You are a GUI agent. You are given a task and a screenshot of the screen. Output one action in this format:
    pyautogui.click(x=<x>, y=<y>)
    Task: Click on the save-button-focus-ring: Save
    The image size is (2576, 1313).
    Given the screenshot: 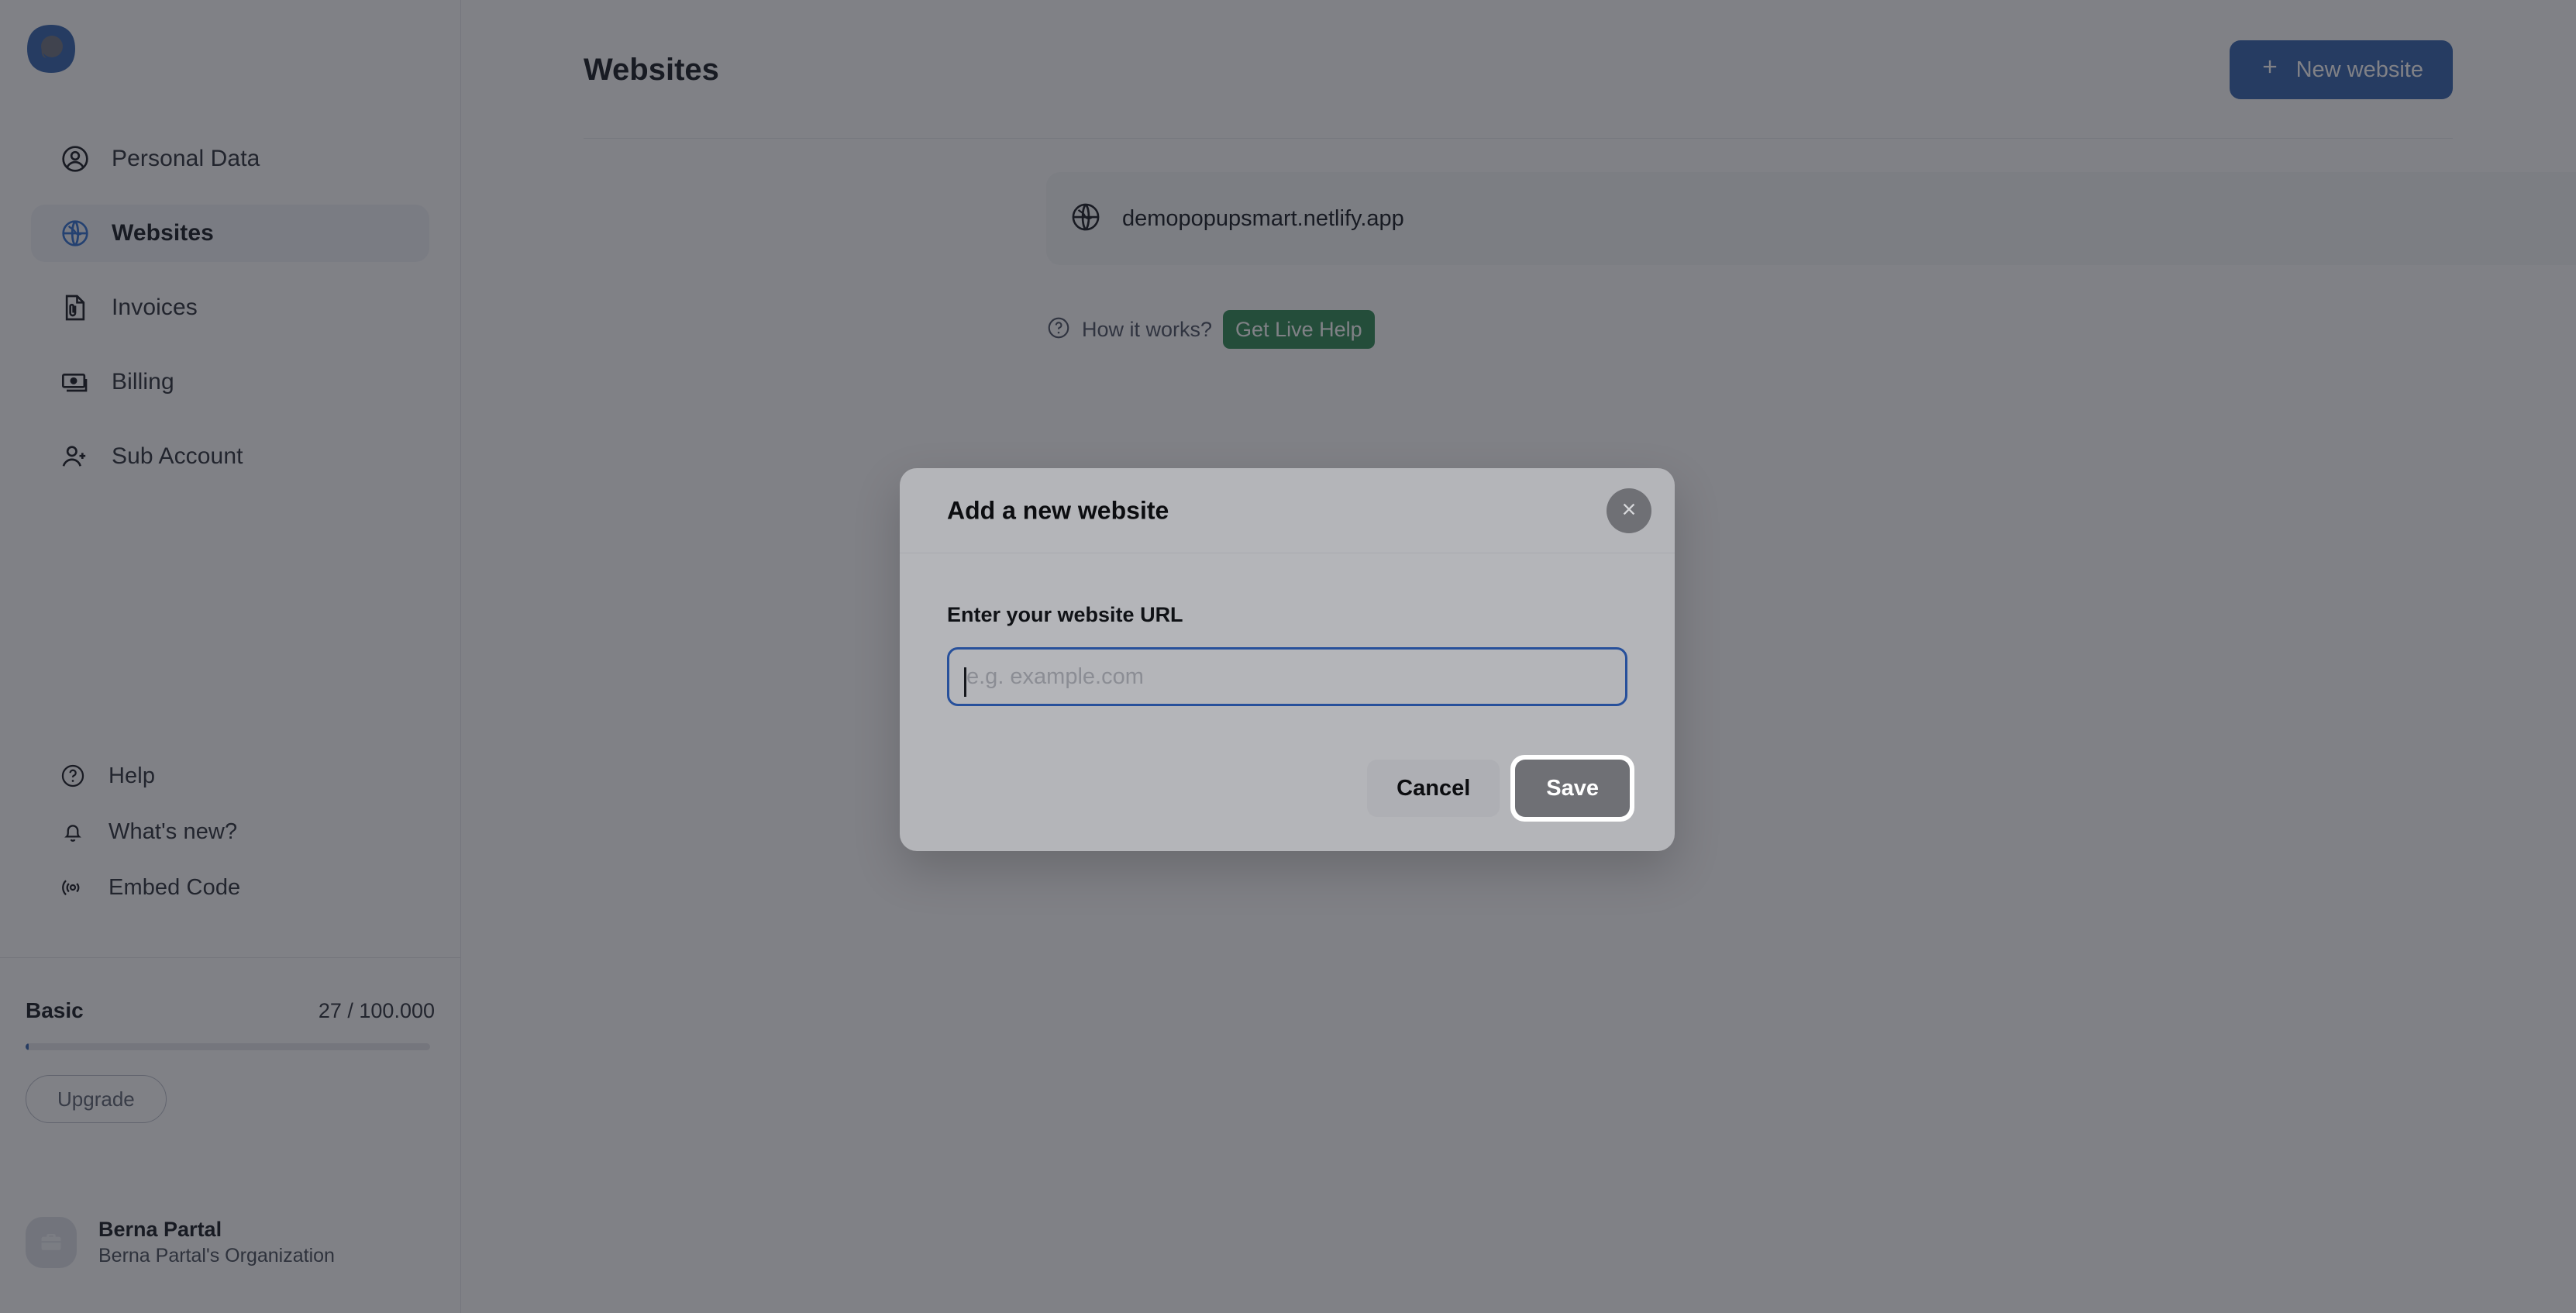 What is the action you would take?
    pyautogui.click(x=1572, y=788)
    